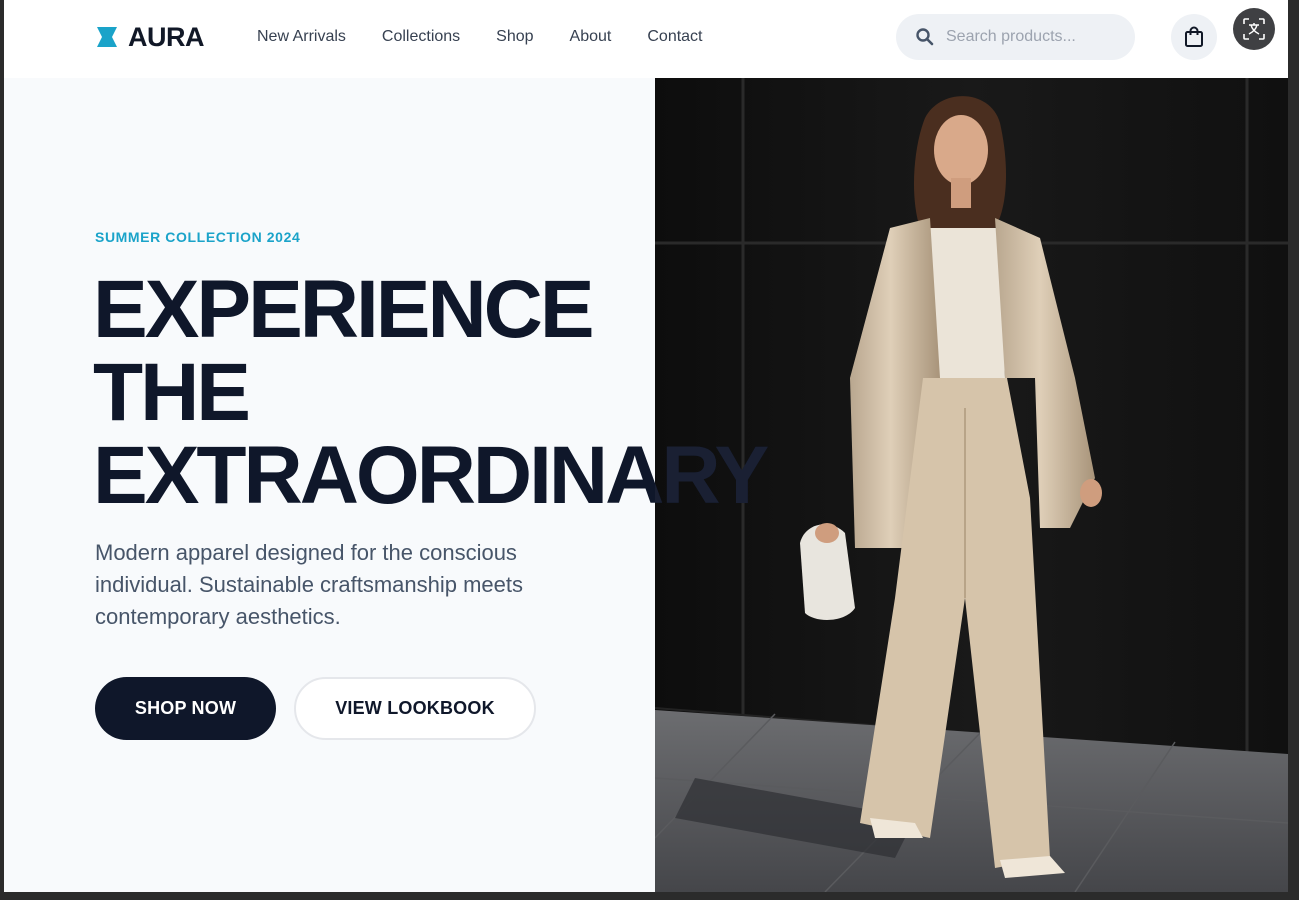 This screenshot has width=1299, height=900. Describe the element at coordinates (1031, 37) in the screenshot. I see `search-input` at that location.